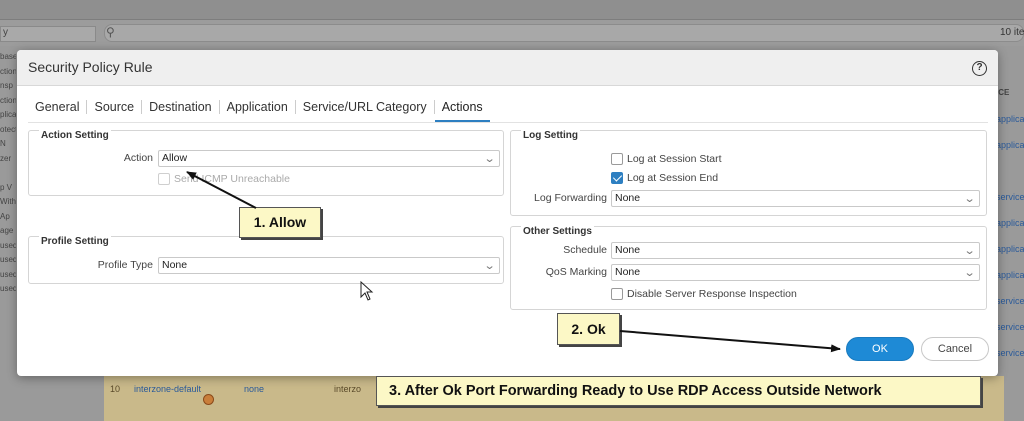  What do you see at coordinates (280, 222) in the screenshot?
I see `annotation-step-1: 1. Allow` at bounding box center [280, 222].